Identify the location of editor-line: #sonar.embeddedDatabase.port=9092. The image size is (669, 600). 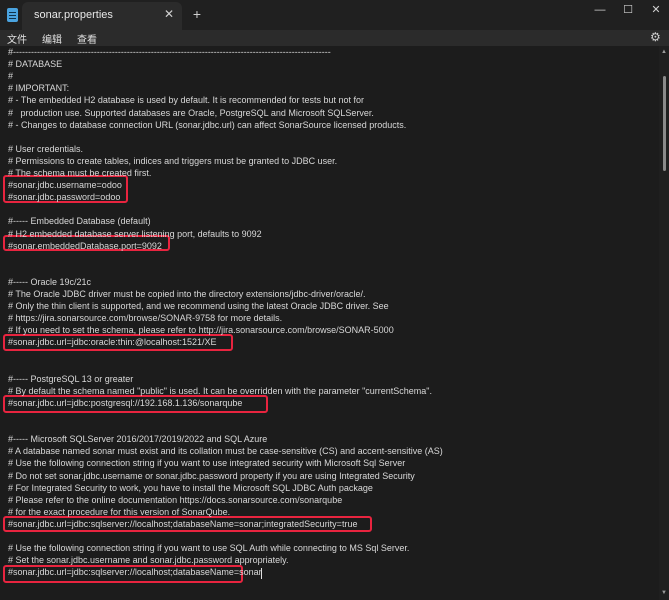
(85, 245).